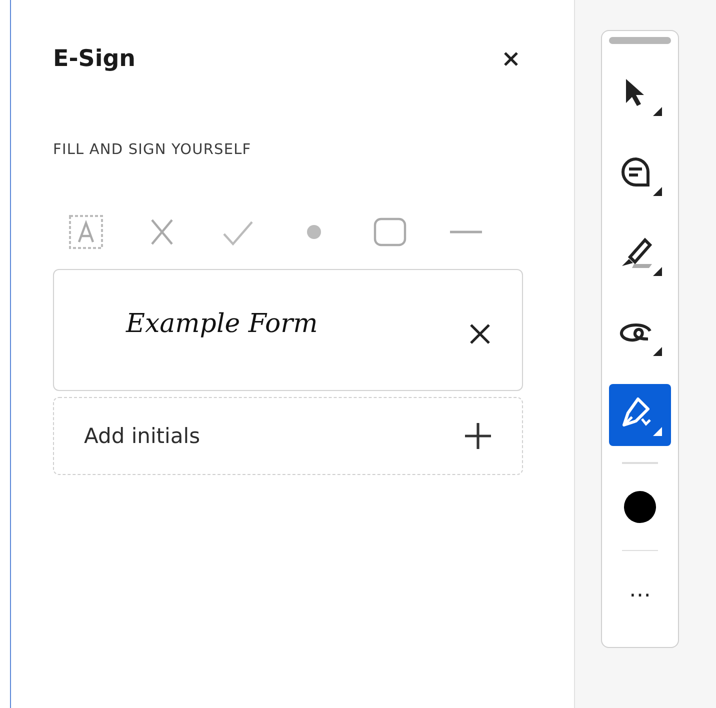 The height and width of the screenshot is (708, 716). I want to click on add-initials-button: Add initials, so click(288, 436).